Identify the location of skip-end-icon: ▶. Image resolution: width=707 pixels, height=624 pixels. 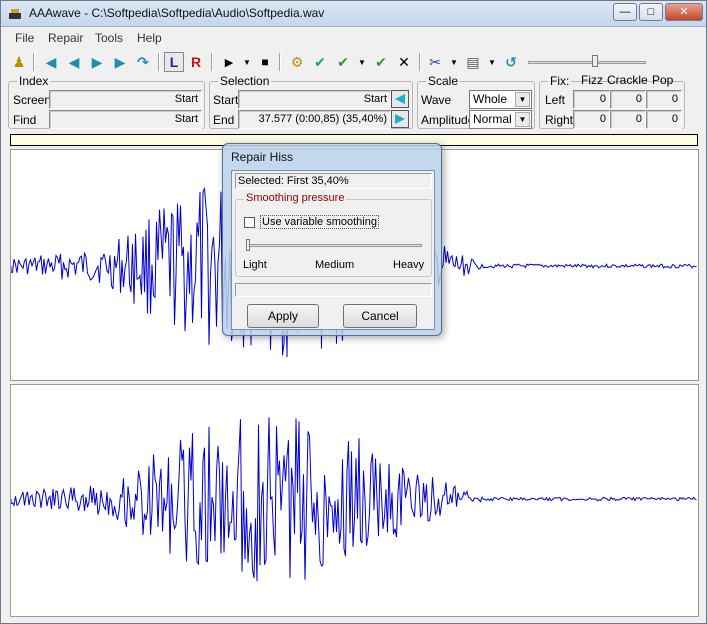
(120, 62).